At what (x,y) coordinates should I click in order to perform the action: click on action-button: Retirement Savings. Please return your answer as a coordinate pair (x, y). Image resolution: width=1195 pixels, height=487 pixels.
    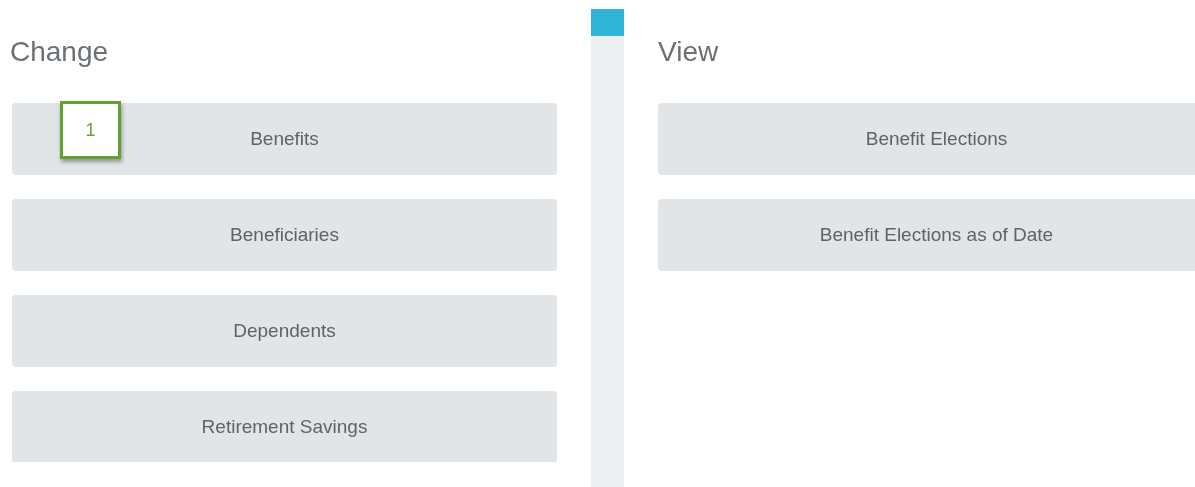
    Looking at the image, I should click on (284, 426).